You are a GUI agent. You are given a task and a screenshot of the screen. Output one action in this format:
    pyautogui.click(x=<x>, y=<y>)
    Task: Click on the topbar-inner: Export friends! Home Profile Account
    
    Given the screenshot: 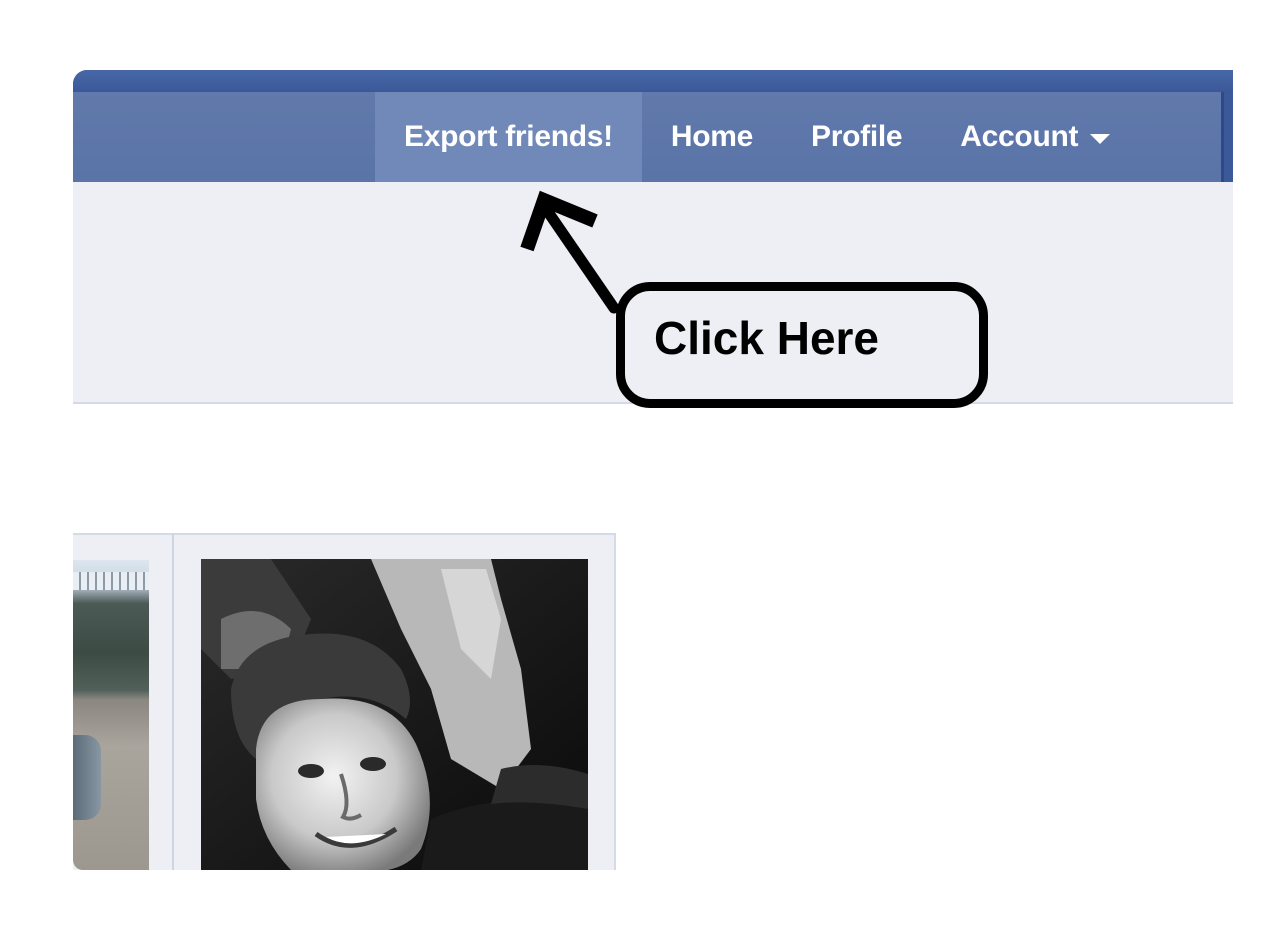 What is the action you would take?
    pyautogui.click(x=648, y=137)
    